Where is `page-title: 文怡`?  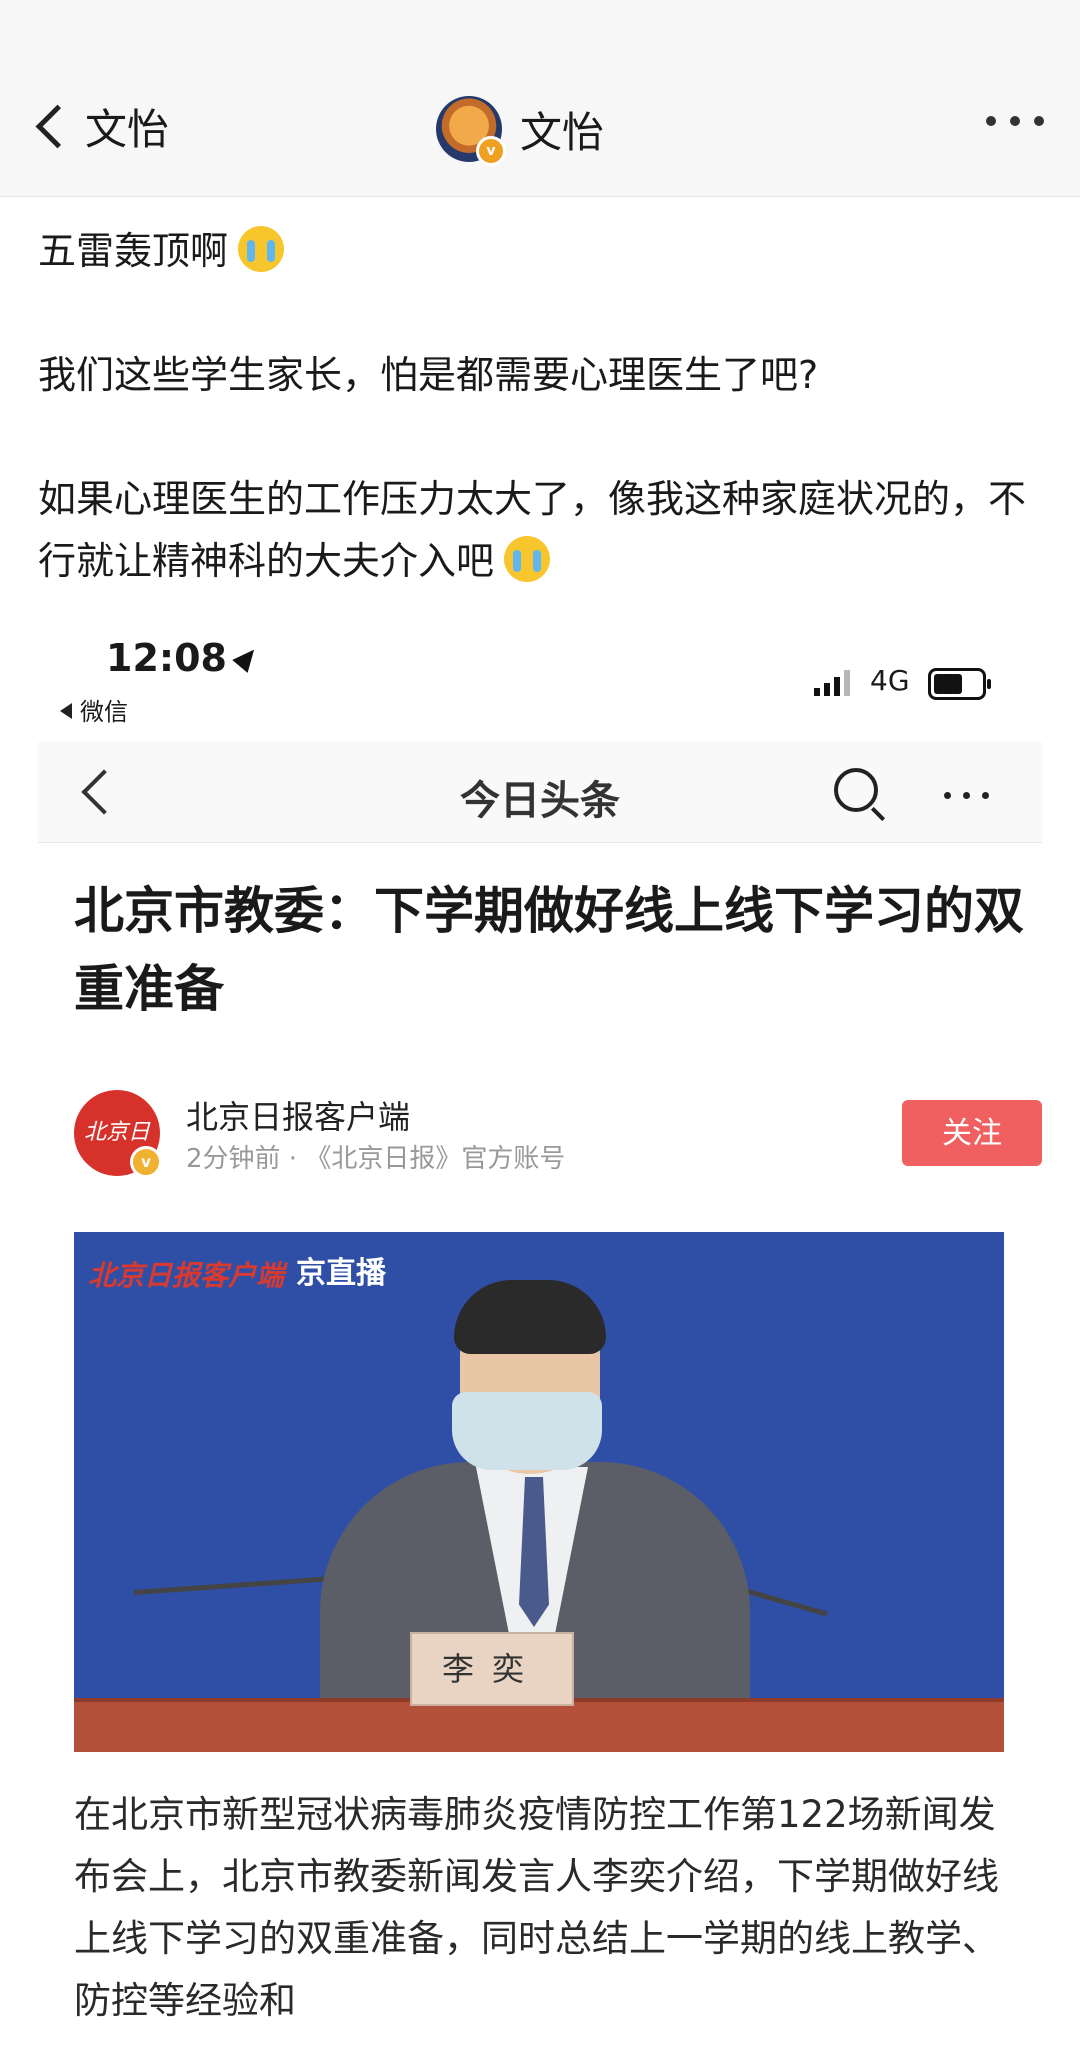 page-title: 文怡 is located at coordinates (562, 132).